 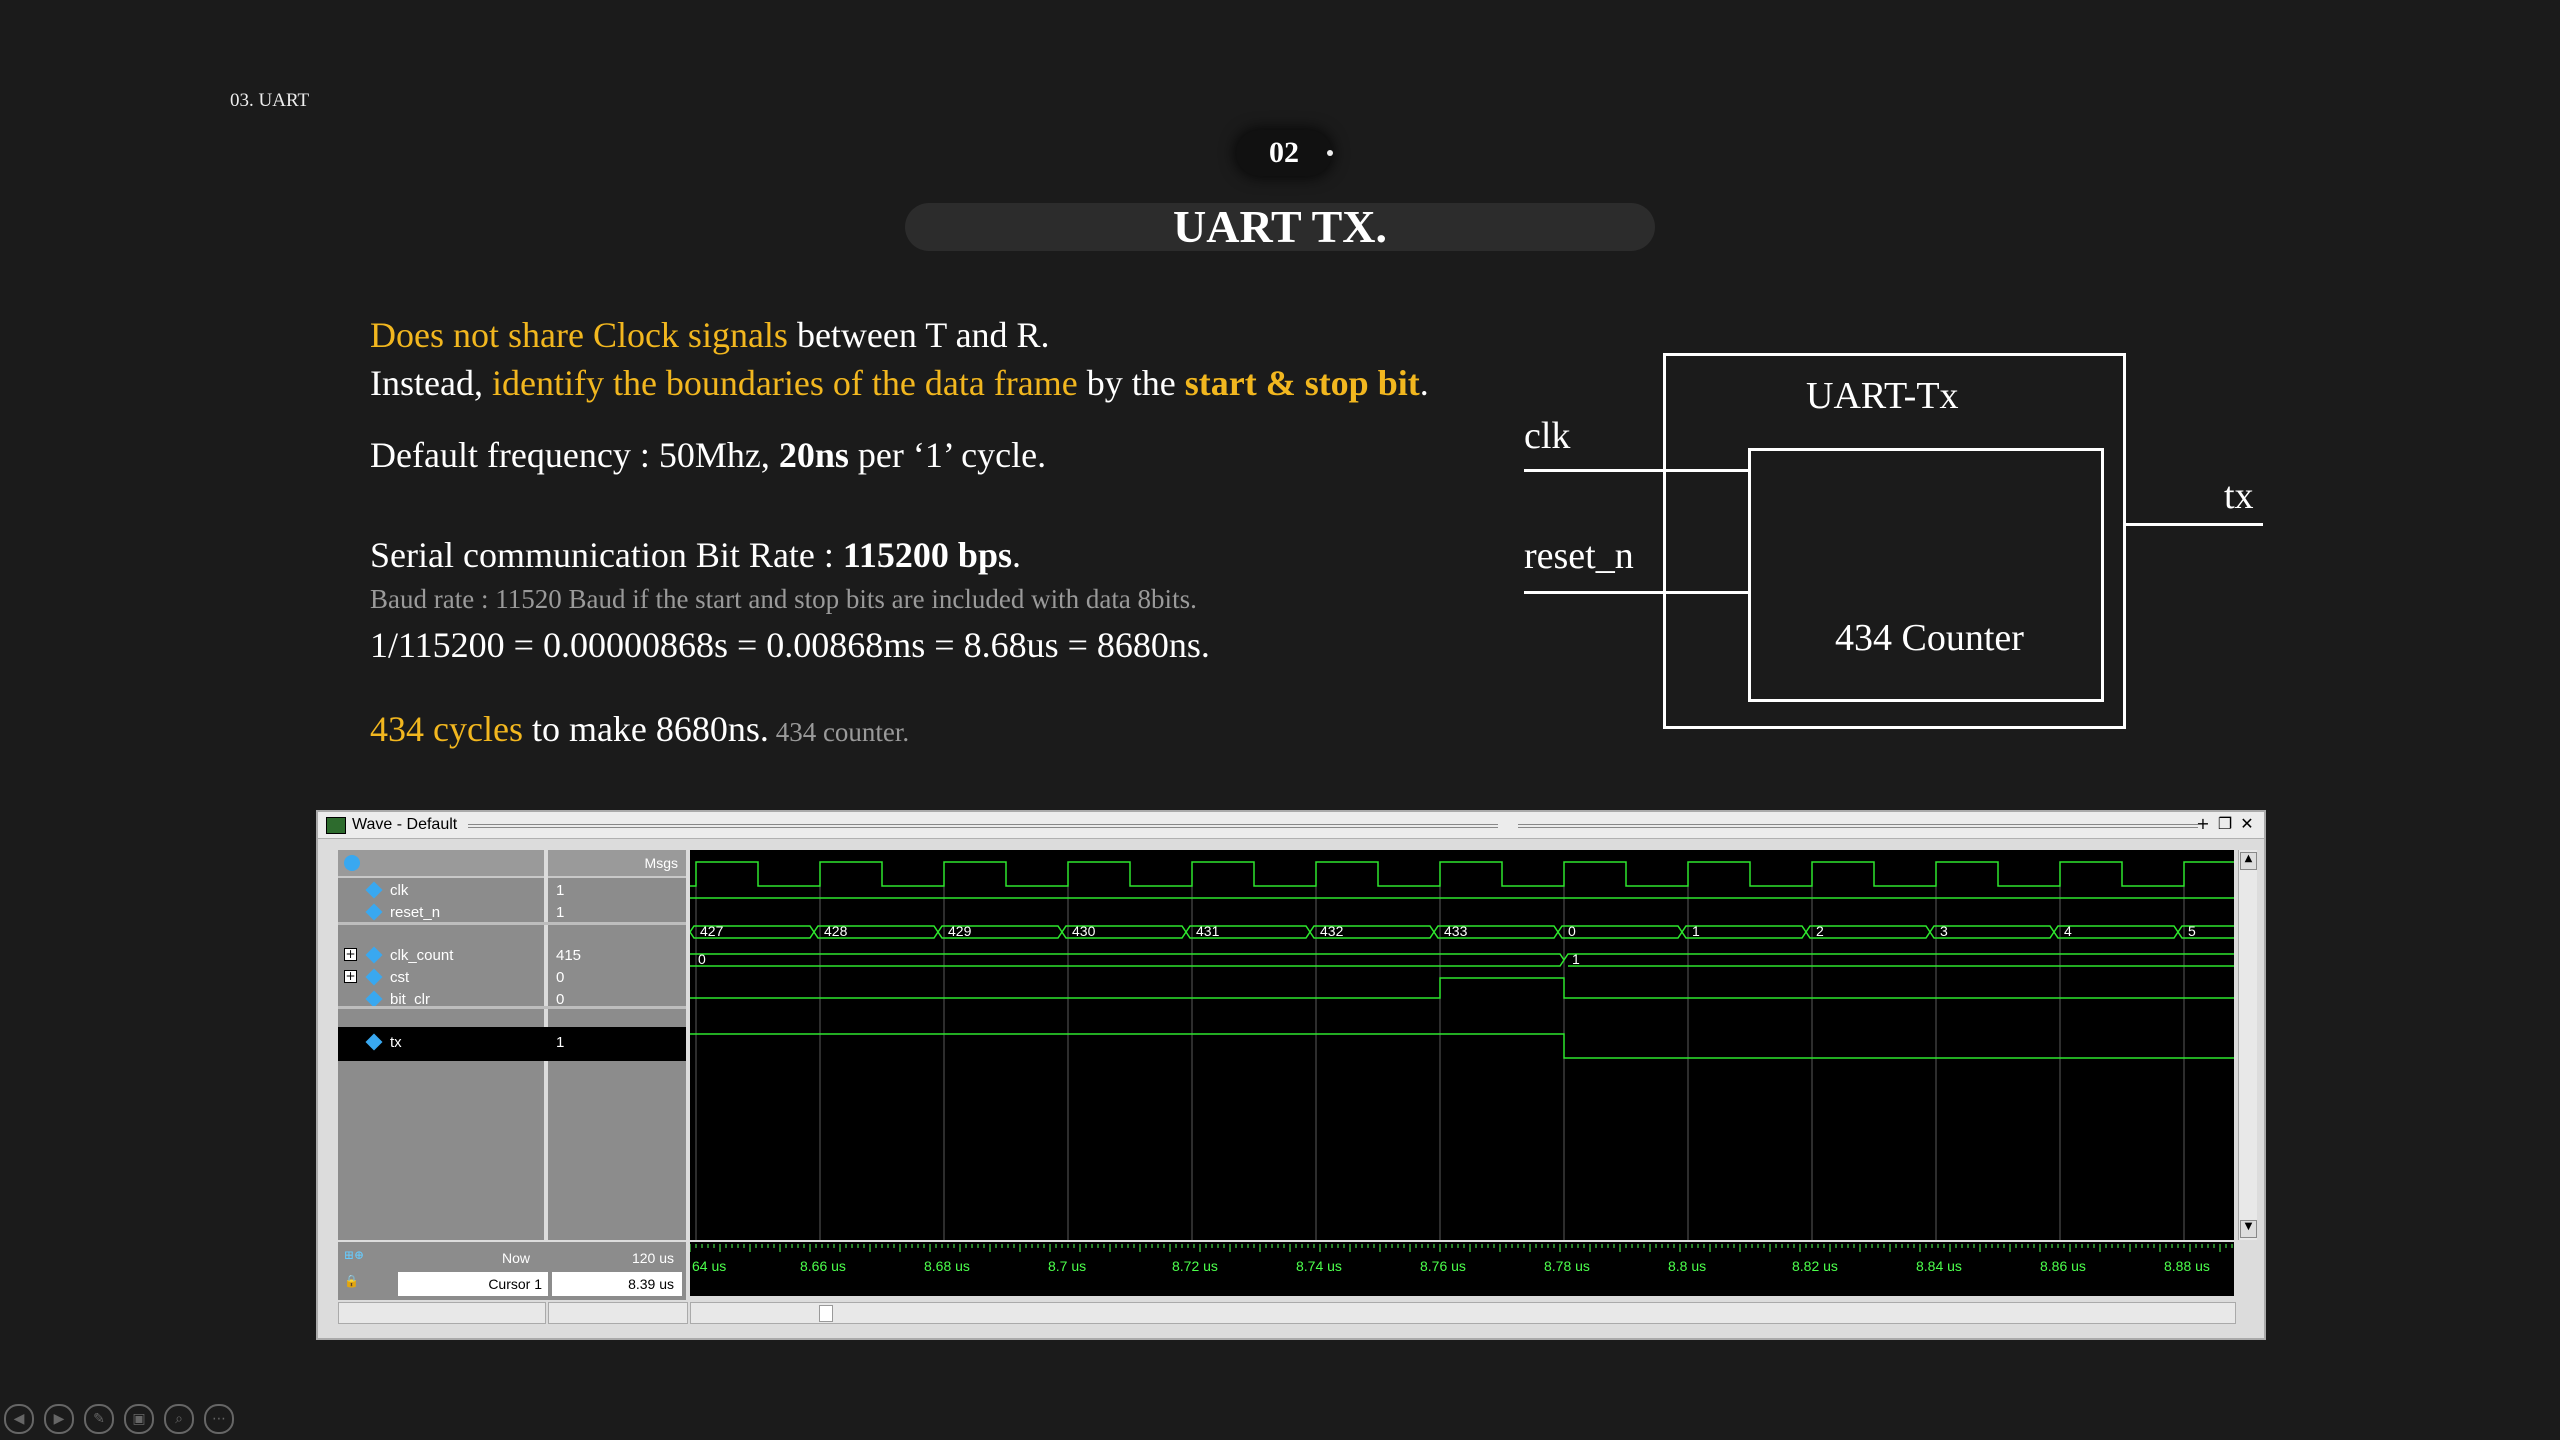 What do you see at coordinates (569, 955) in the screenshot?
I see `signal-value-clk-count: 415` at bounding box center [569, 955].